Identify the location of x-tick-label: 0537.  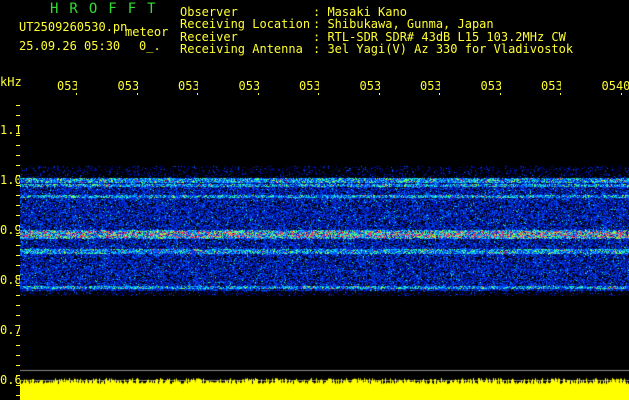
(430, 86).